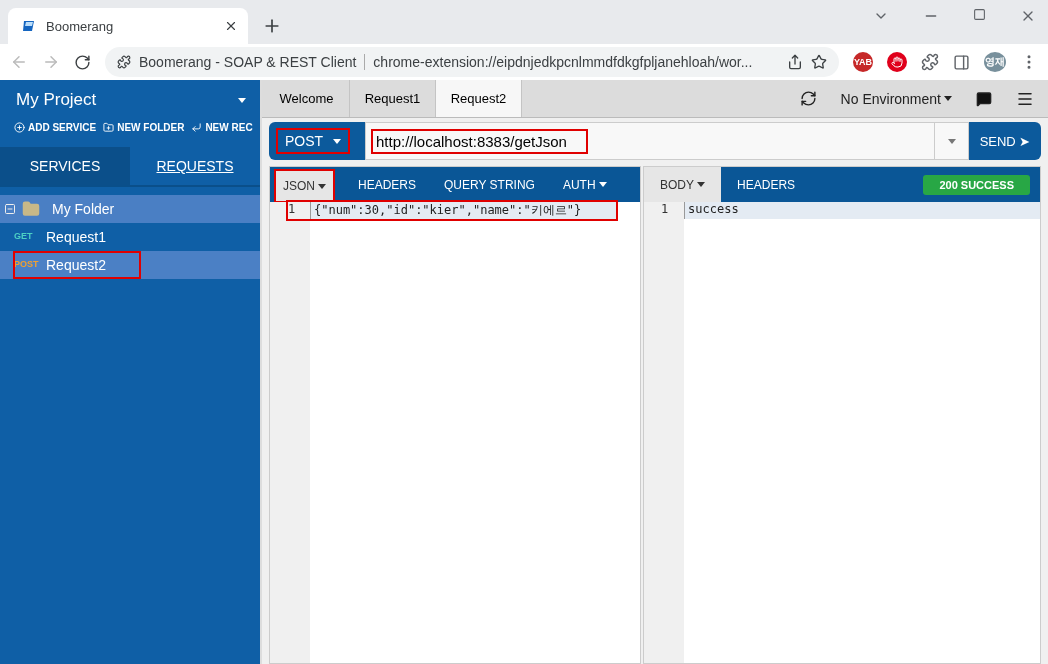 This screenshot has width=1048, height=664. I want to click on browser-tab: Boomerang, so click(128, 26).